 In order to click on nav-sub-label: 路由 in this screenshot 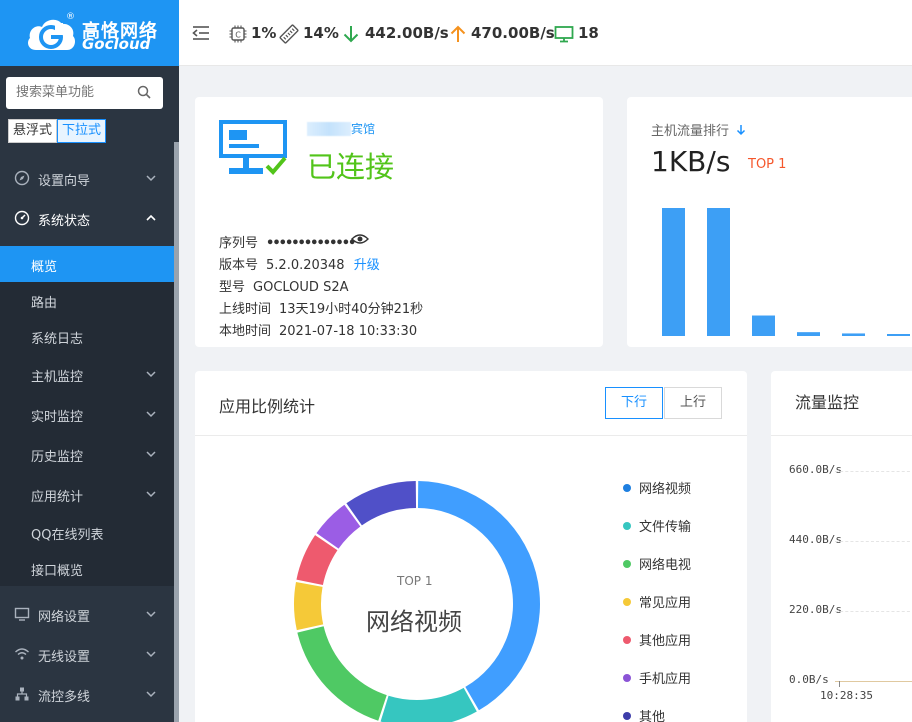, I will do `click(44, 303)`.